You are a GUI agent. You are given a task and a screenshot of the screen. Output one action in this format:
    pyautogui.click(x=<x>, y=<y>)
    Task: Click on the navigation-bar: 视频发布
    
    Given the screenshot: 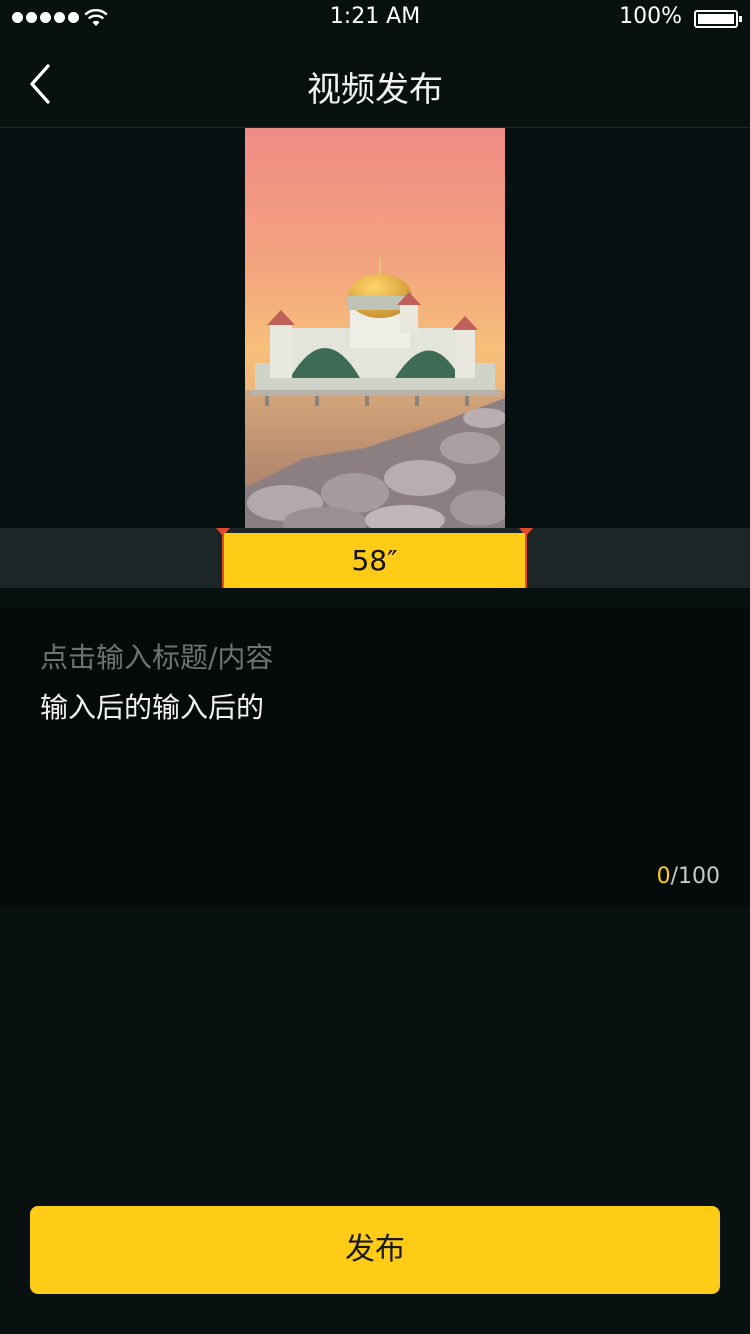 What is the action you would take?
    pyautogui.click(x=375, y=84)
    